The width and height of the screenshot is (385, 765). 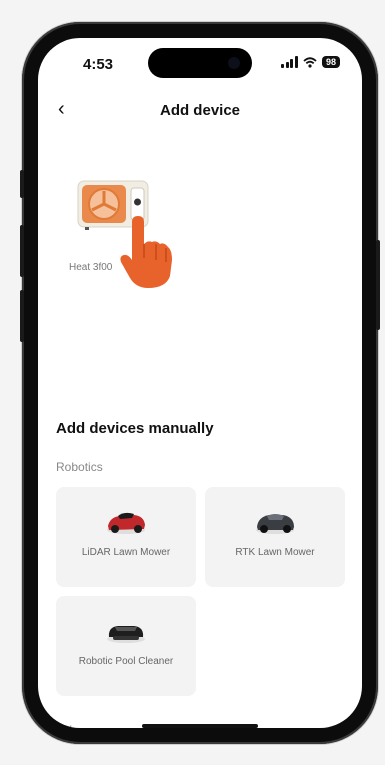 What do you see at coordinates (378, 285) in the screenshot?
I see `side-button-right` at bounding box center [378, 285].